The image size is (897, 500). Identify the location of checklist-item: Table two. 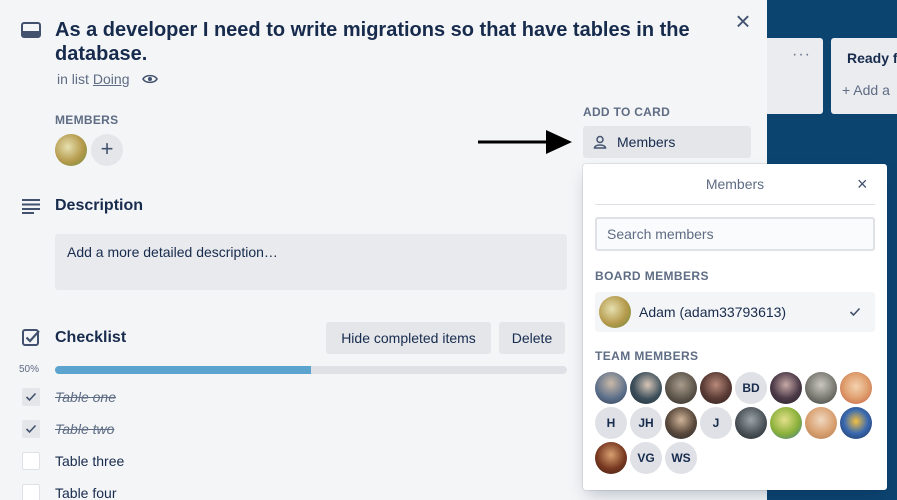
(290, 434).